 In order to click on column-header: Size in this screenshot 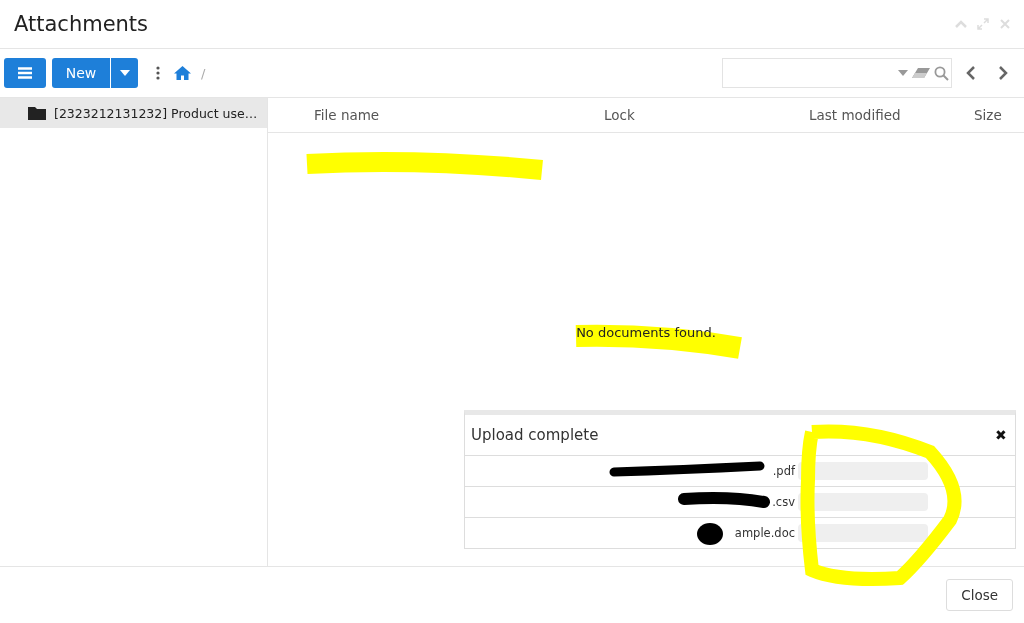, I will do `click(984, 115)`.